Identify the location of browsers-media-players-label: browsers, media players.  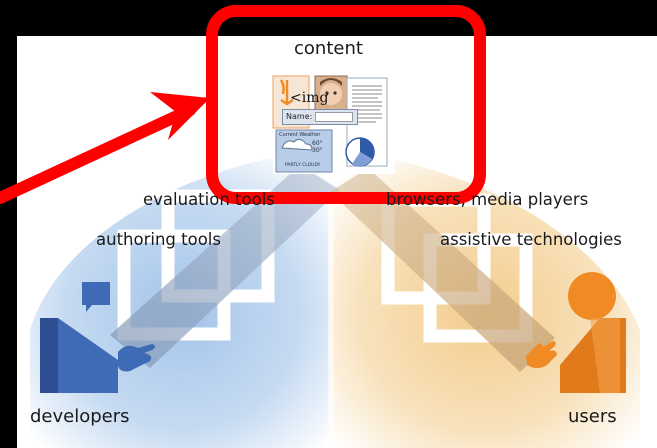
(487, 199).